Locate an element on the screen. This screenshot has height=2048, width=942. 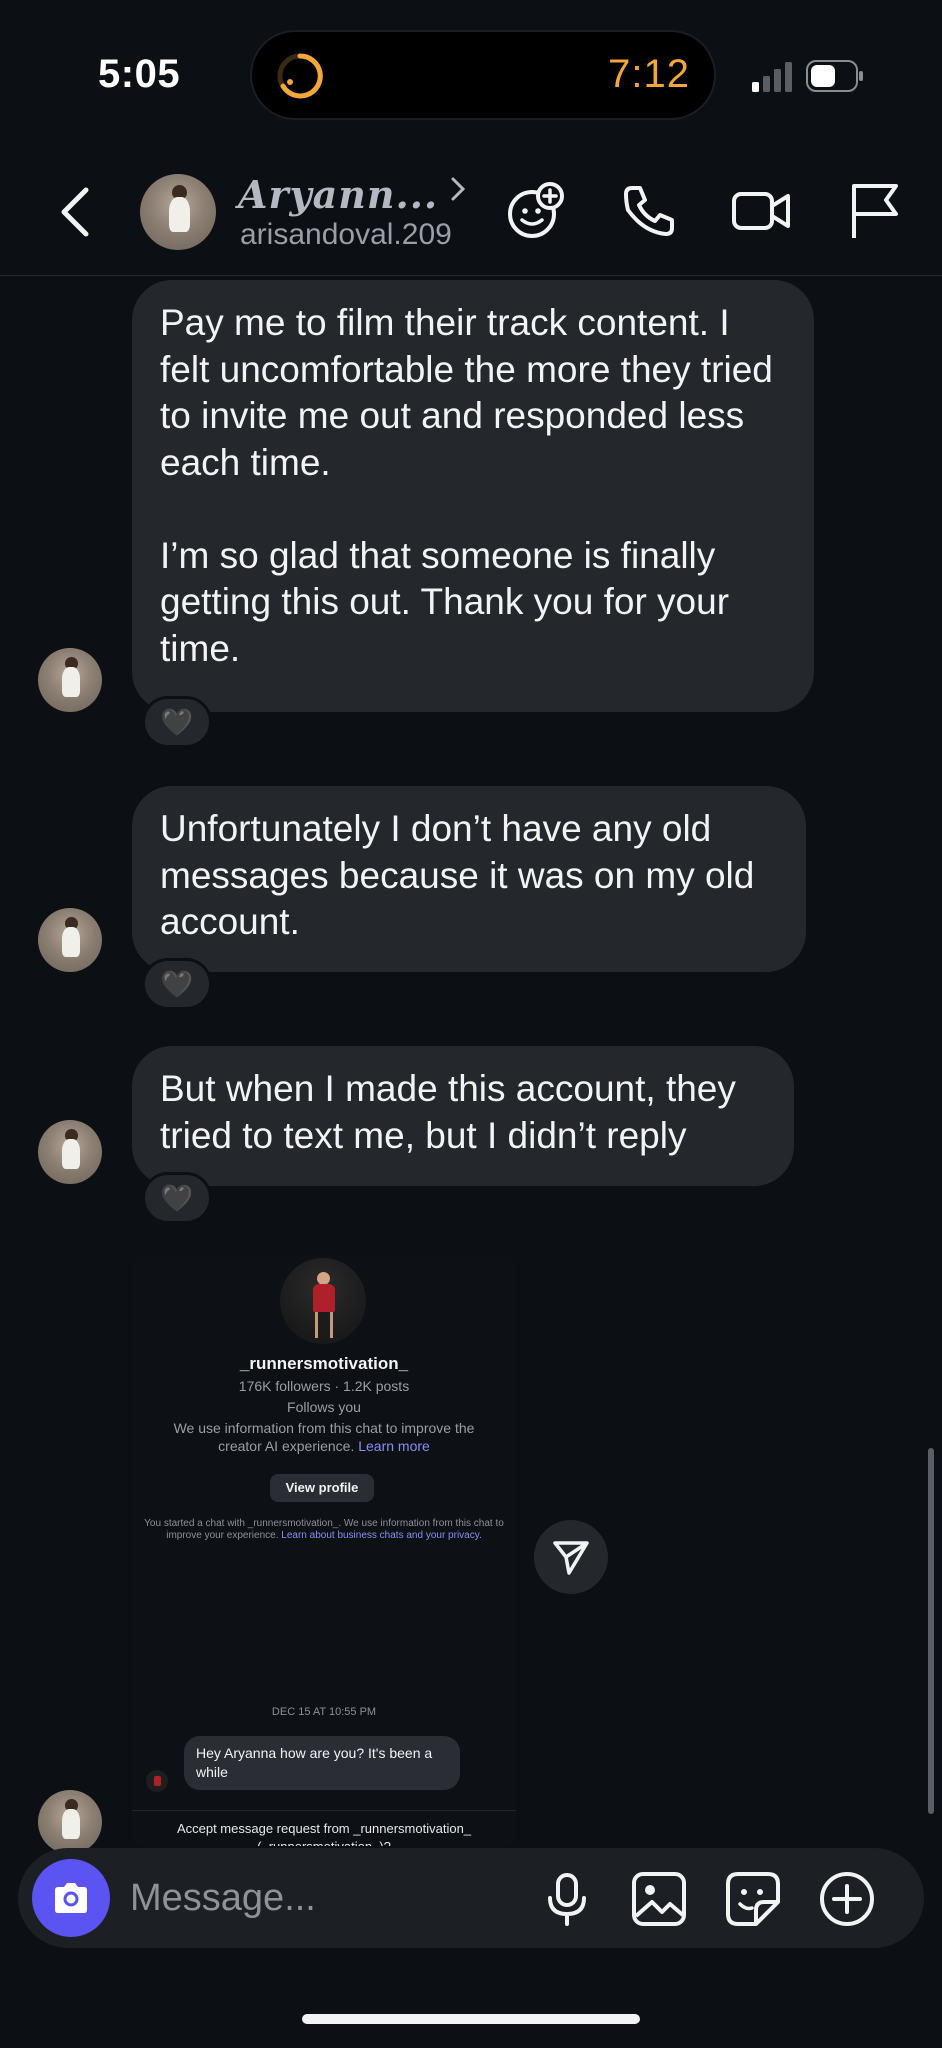
send-icon is located at coordinates (571, 1558).